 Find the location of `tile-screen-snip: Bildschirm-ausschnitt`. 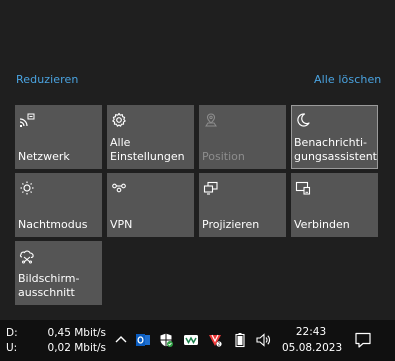

tile-screen-snip: Bildschirm-ausschnitt is located at coordinates (58, 273).